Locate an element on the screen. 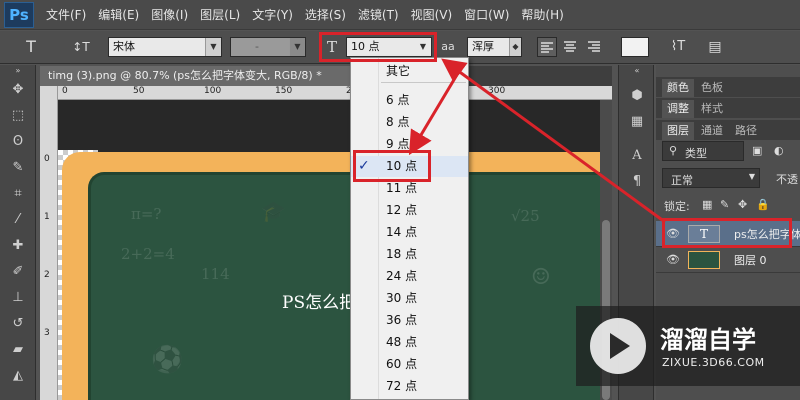 This screenshot has width=800, height=400. watermark-title: 溜溜自学 is located at coordinates (708, 340).